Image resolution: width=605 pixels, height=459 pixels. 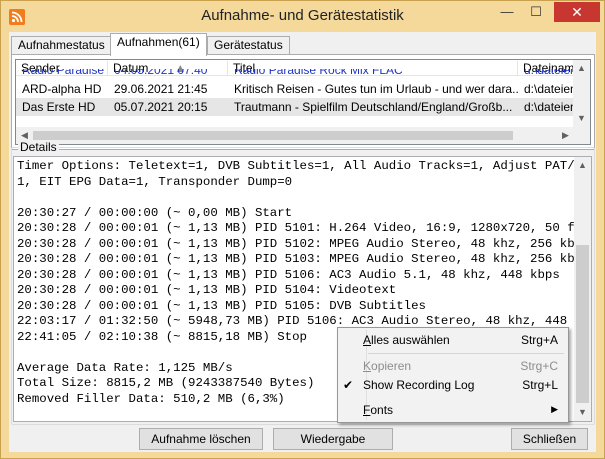 I want to click on shortcut-select-all: Strg+A, so click(x=539, y=340).